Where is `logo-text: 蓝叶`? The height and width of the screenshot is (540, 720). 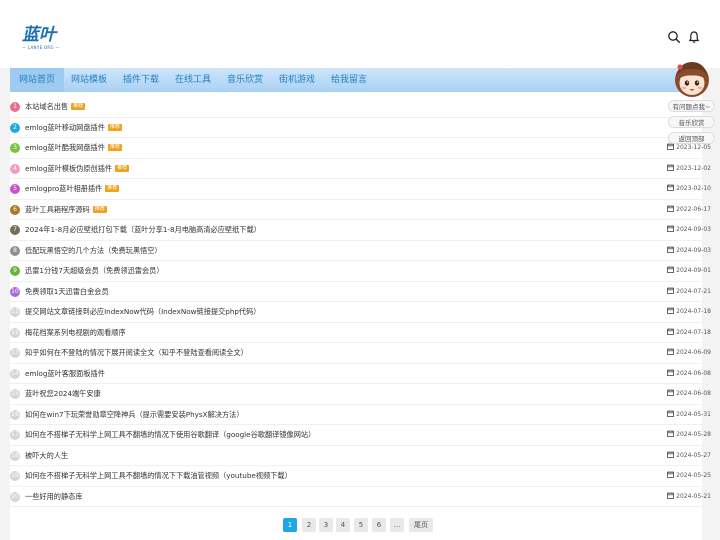 logo-text: 蓝叶 is located at coordinates (39, 35).